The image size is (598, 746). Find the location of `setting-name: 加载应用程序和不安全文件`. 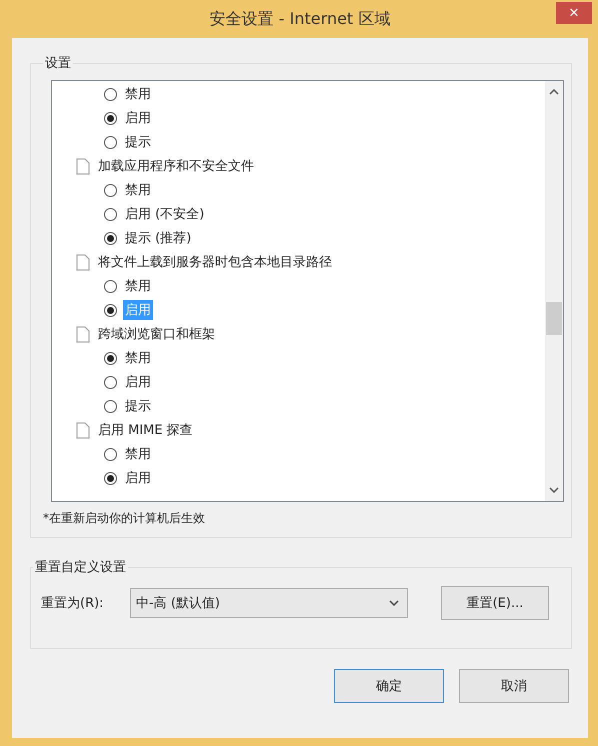

setting-name: 加载应用程序和不安全文件 is located at coordinates (176, 167).